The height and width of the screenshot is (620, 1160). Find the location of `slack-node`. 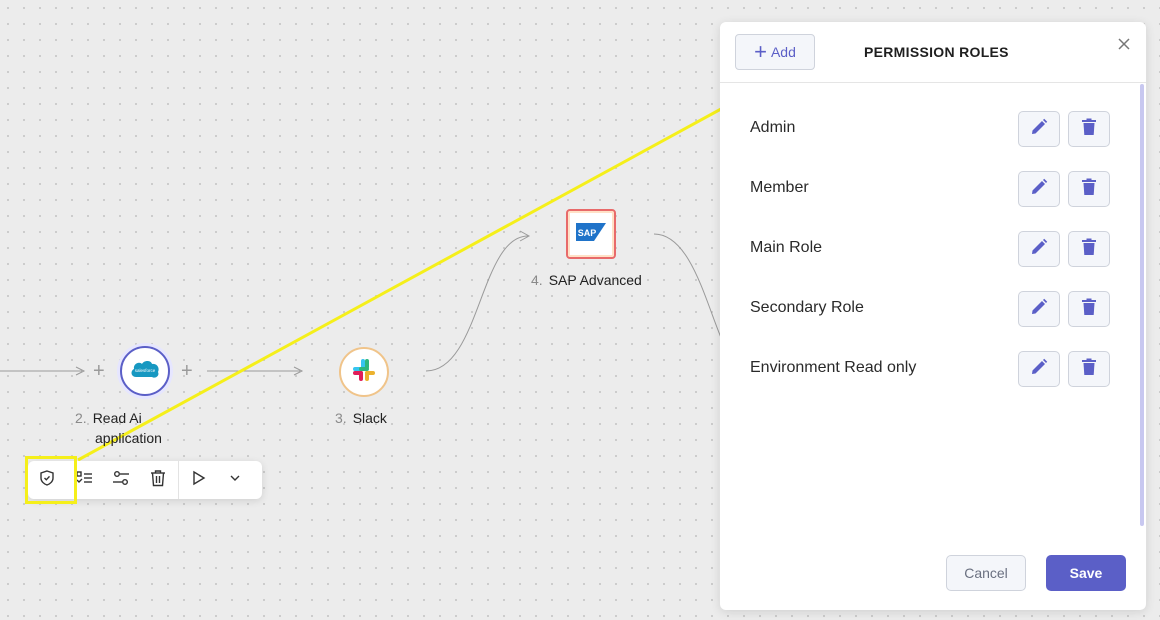

slack-node is located at coordinates (364, 372).